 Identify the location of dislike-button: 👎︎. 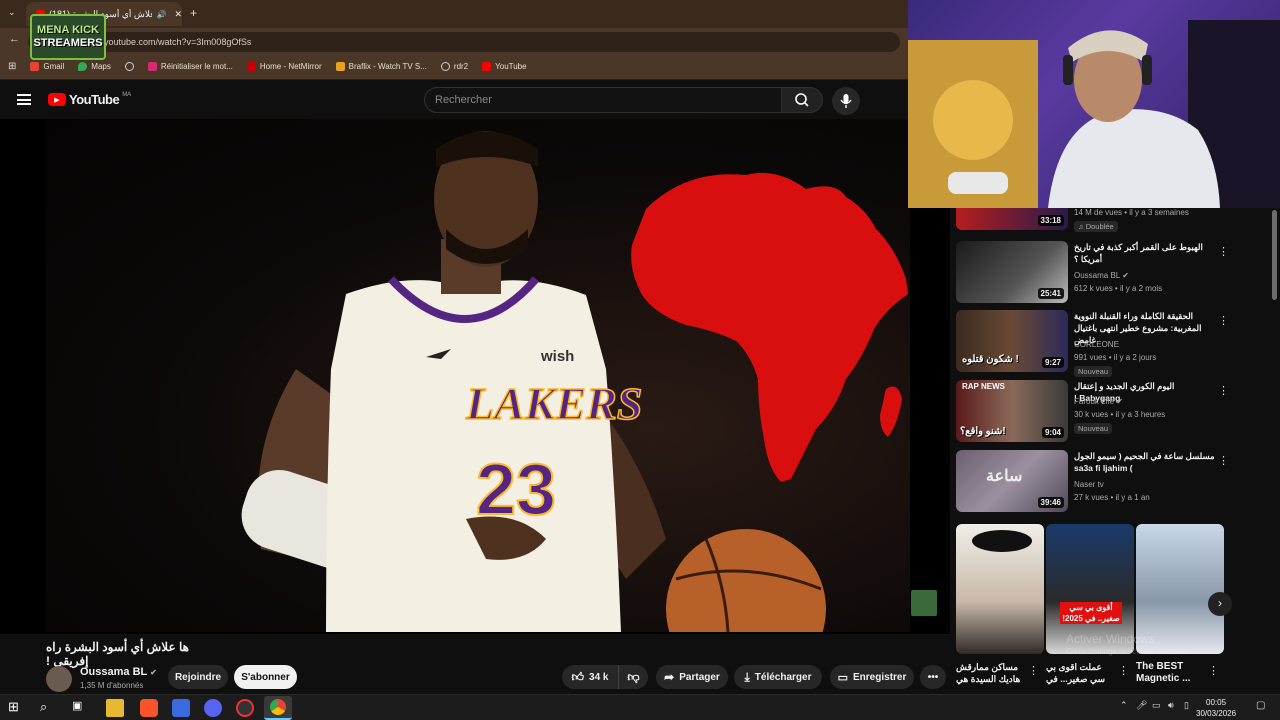
(633, 677).